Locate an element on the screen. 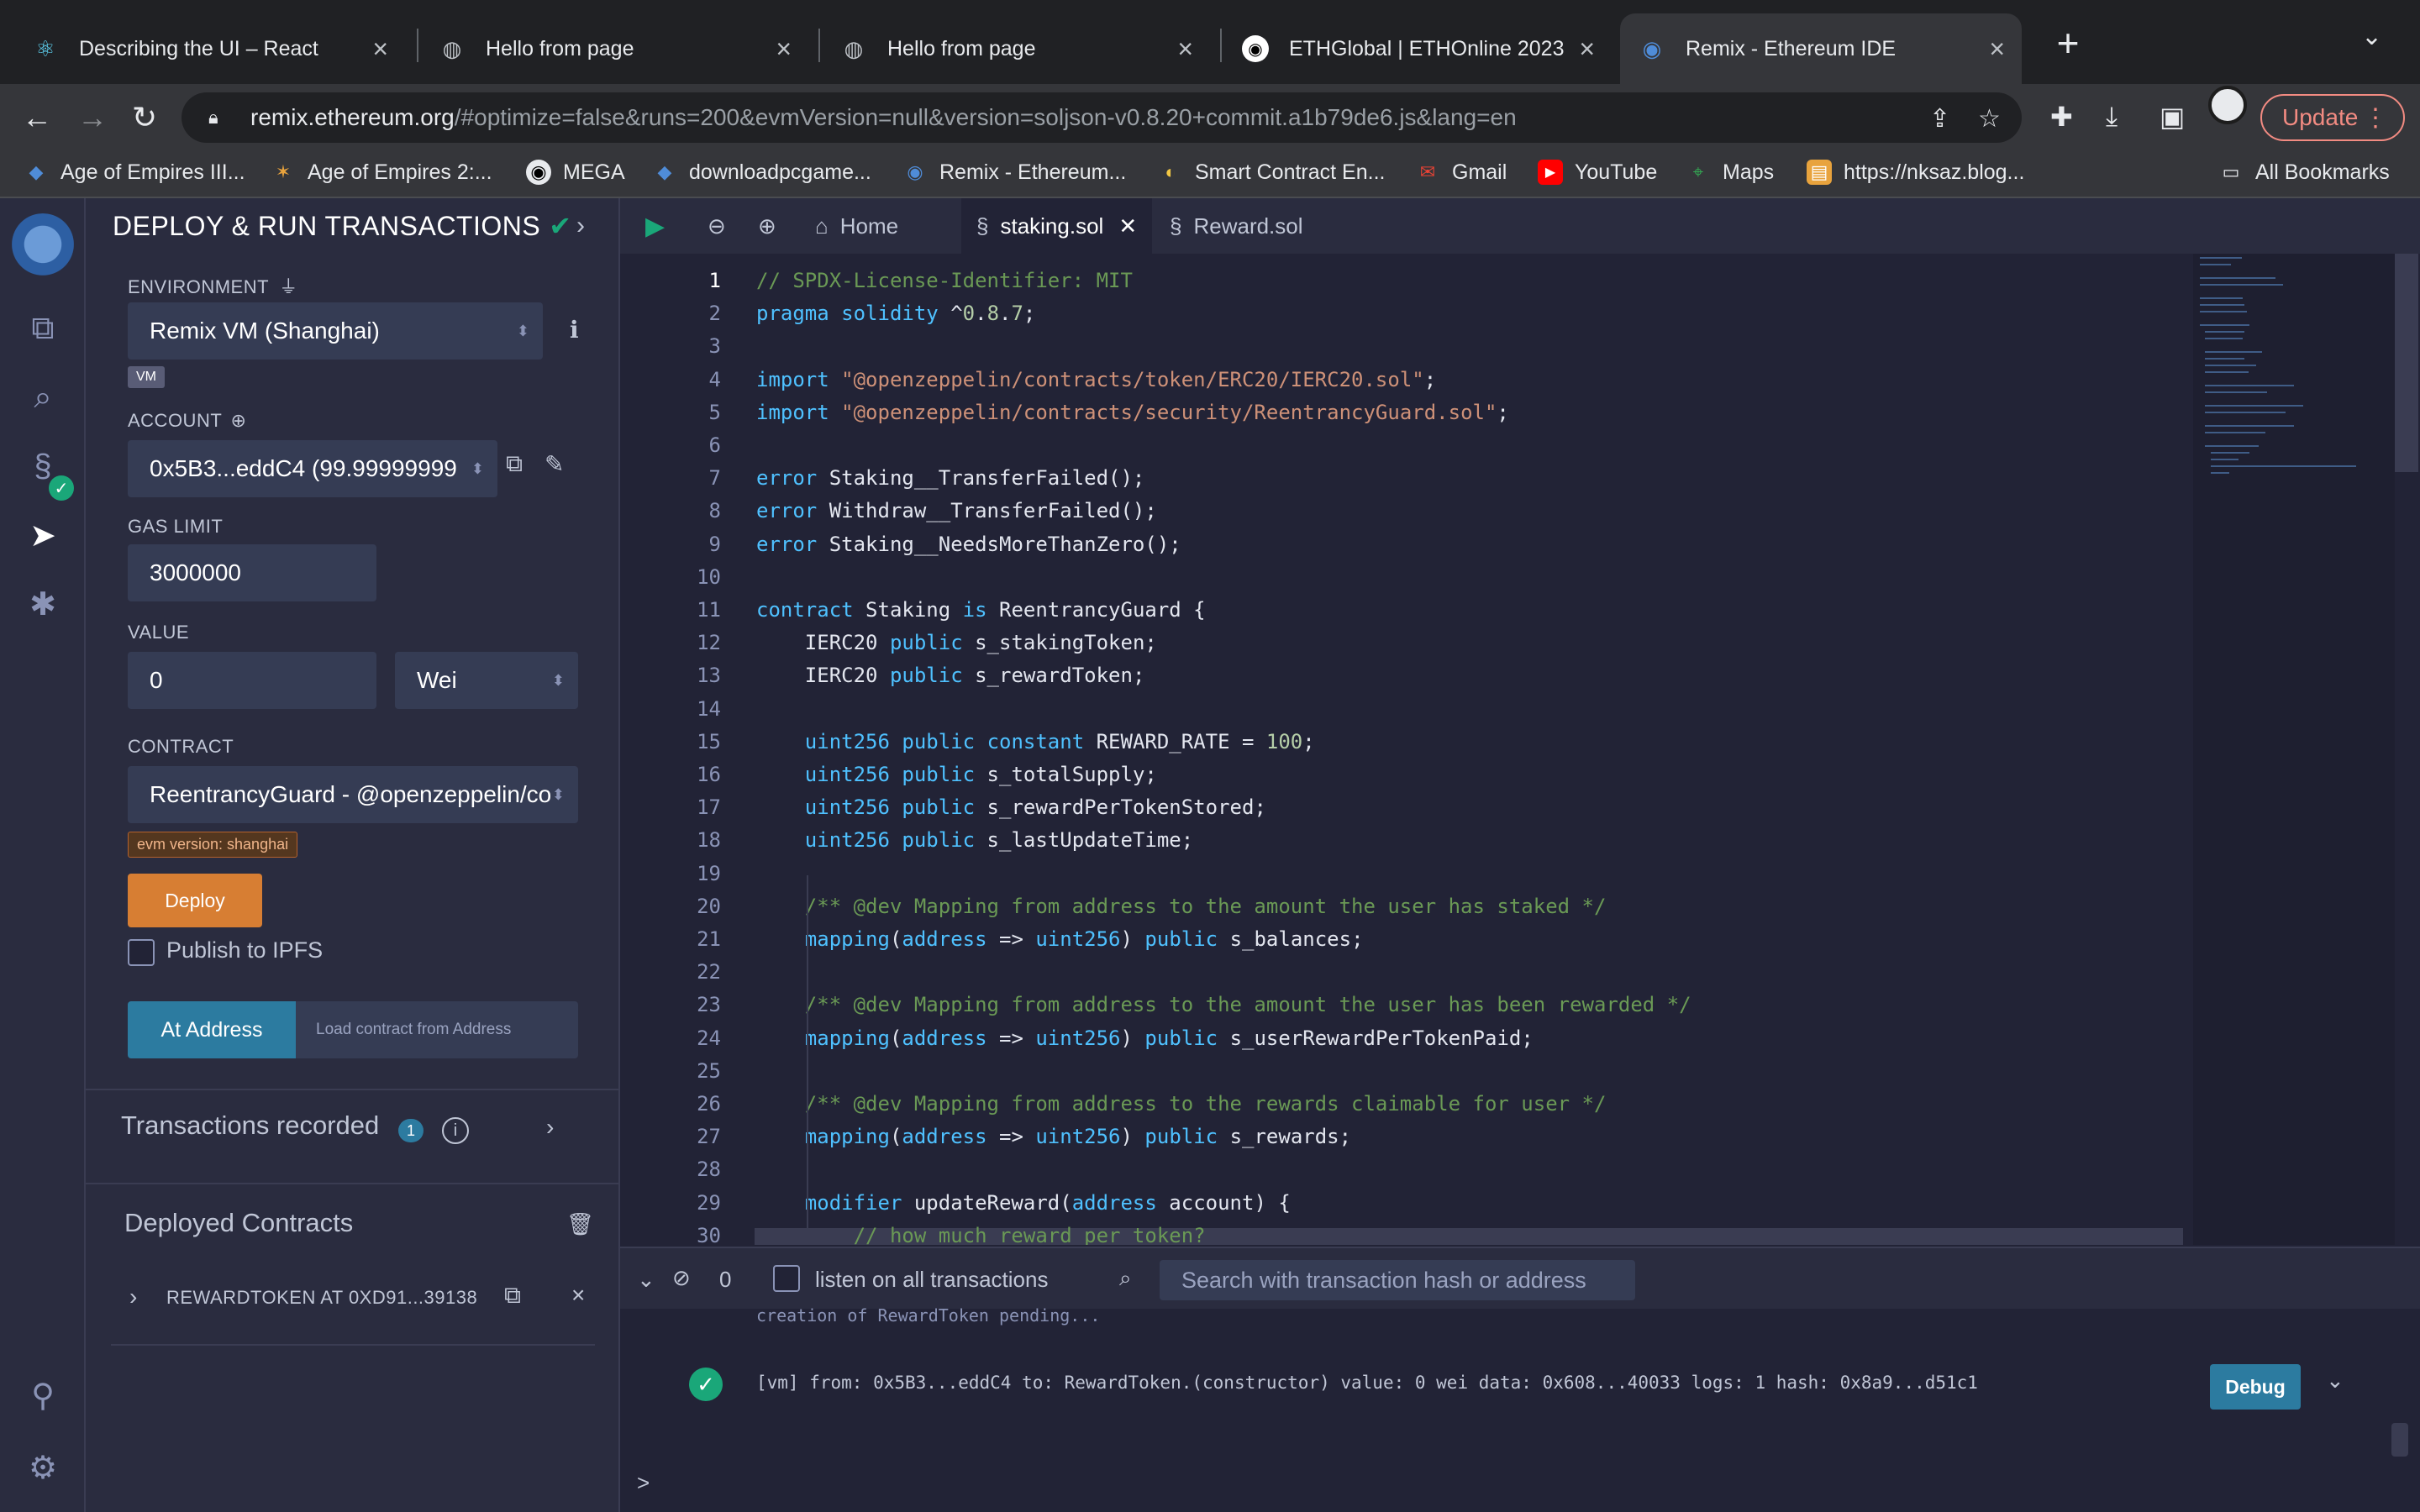 Image resolution: width=2420 pixels, height=1512 pixels. info-icon: ℹ is located at coordinates (574, 330).